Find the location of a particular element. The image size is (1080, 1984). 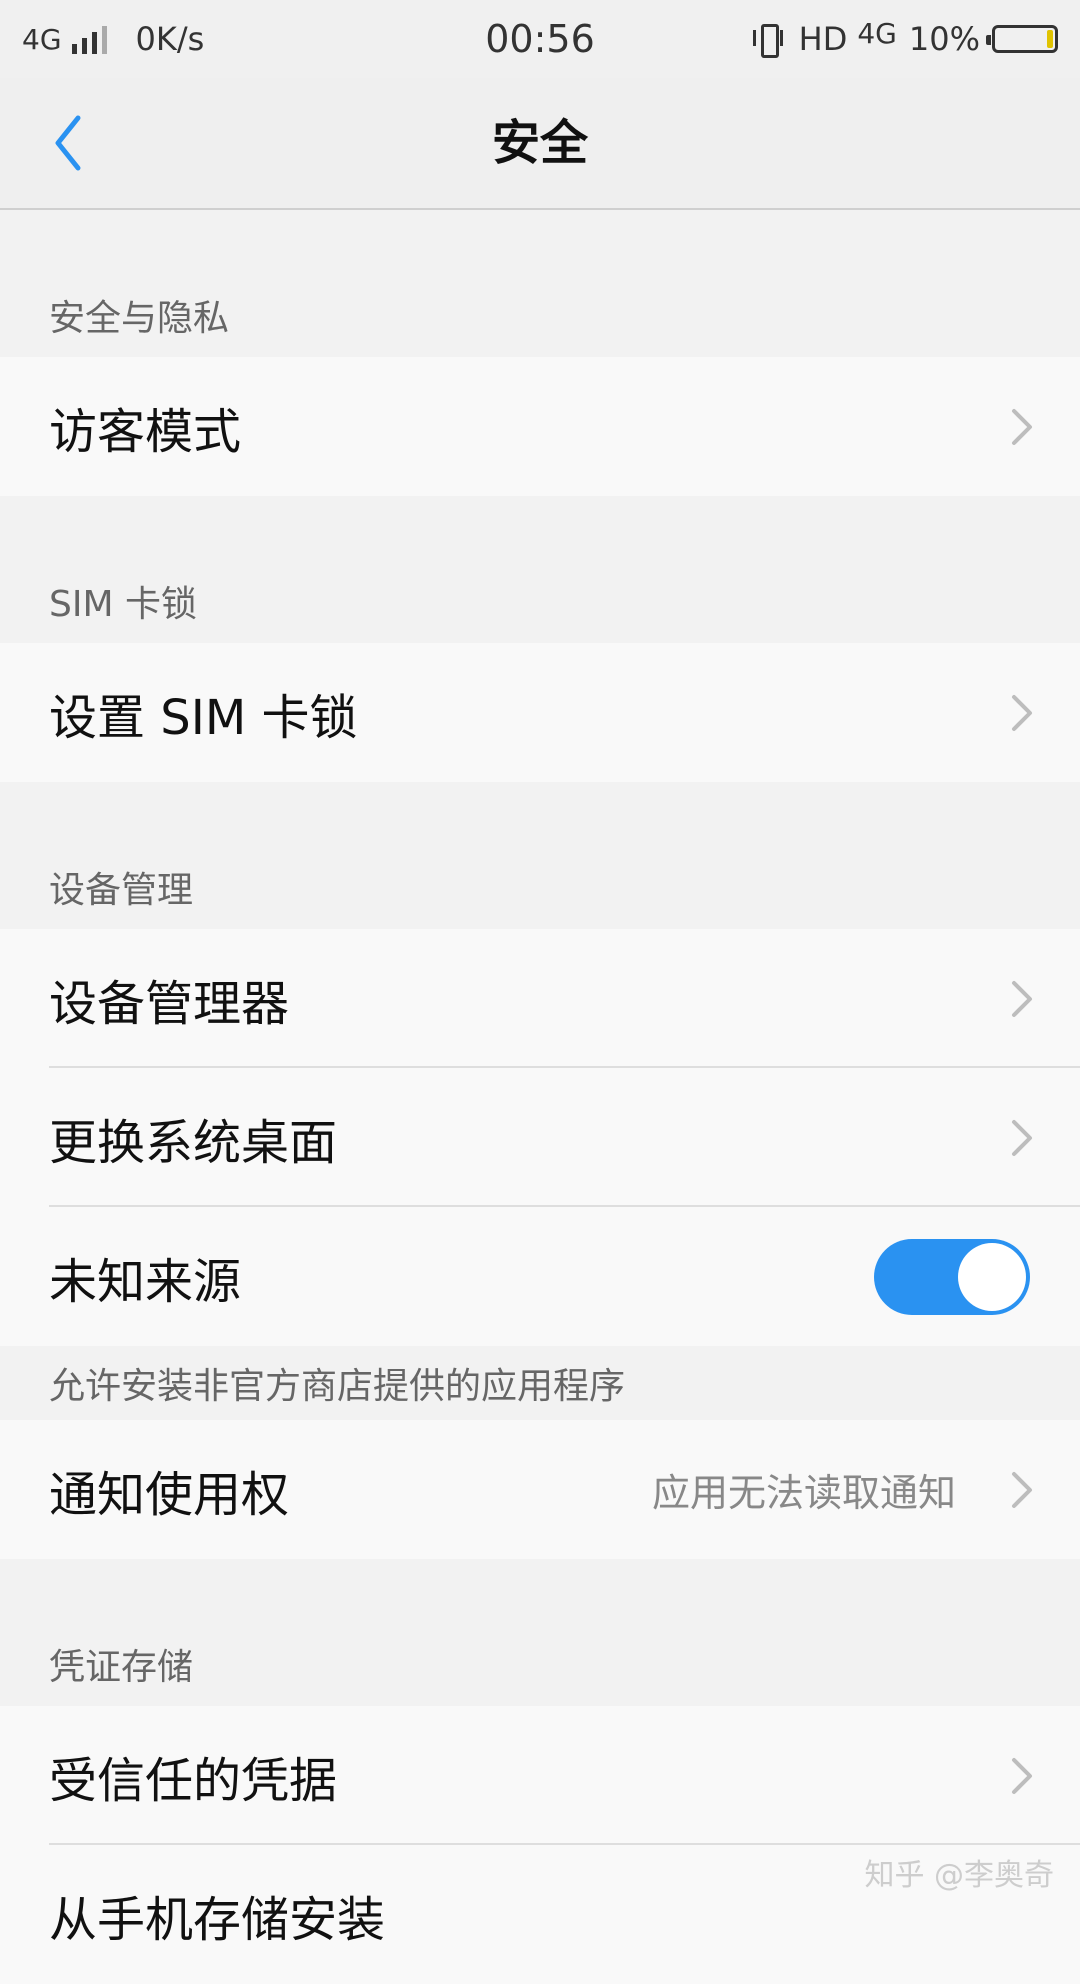

status-bar: 4G 0K/s 00:56 HD 4G 10% is located at coordinates (540, 39).